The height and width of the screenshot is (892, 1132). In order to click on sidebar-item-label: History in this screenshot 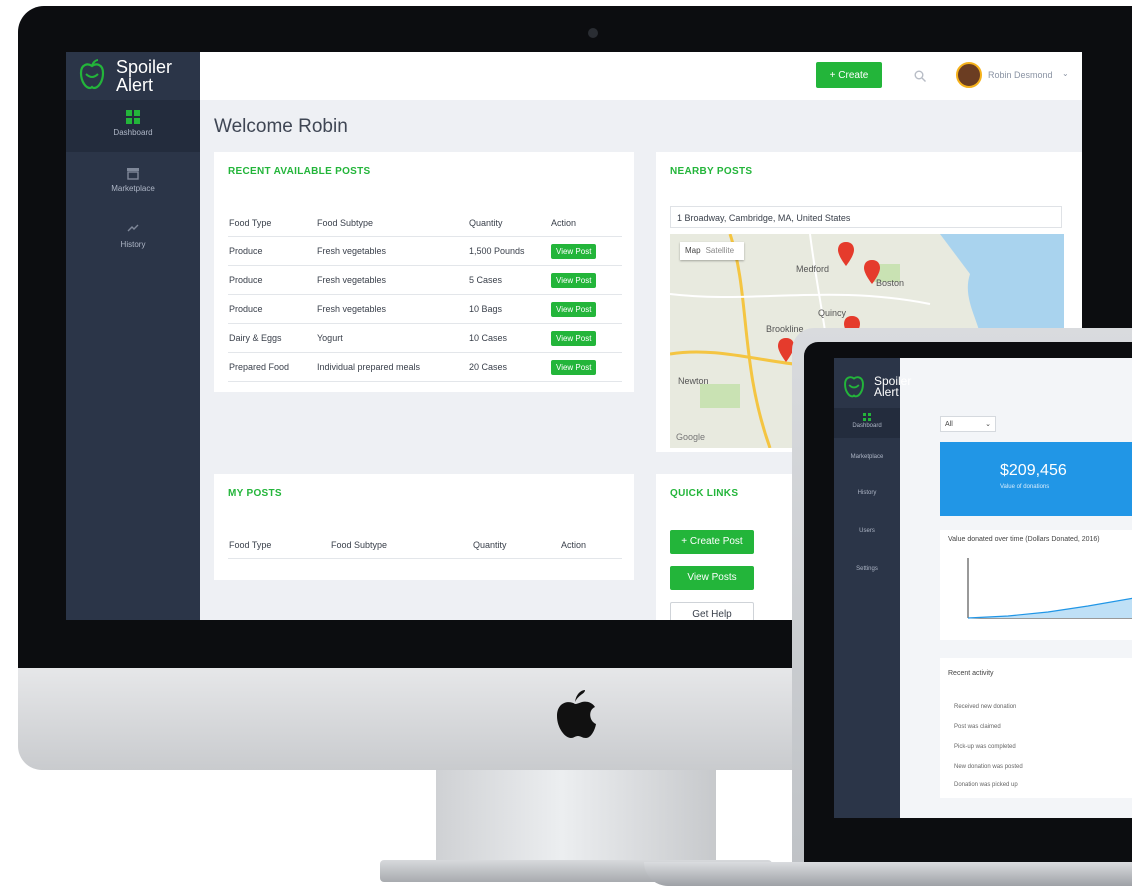, I will do `click(133, 244)`.